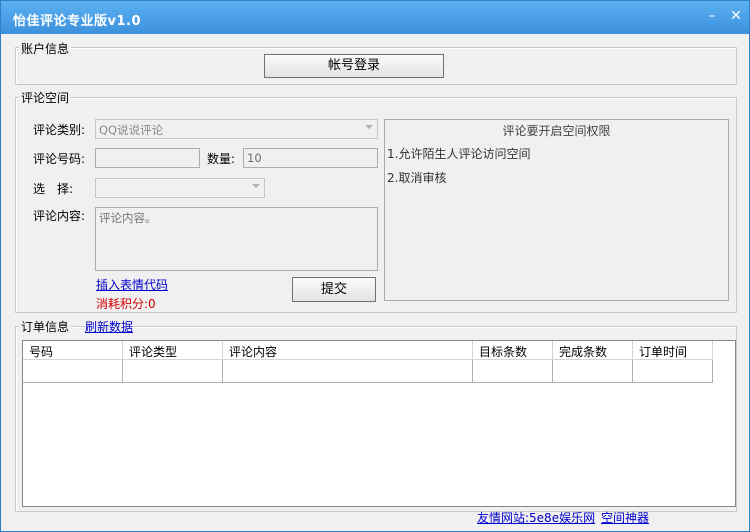 Image resolution: width=750 pixels, height=532 pixels. I want to click on close-button: ✕, so click(736, 16).